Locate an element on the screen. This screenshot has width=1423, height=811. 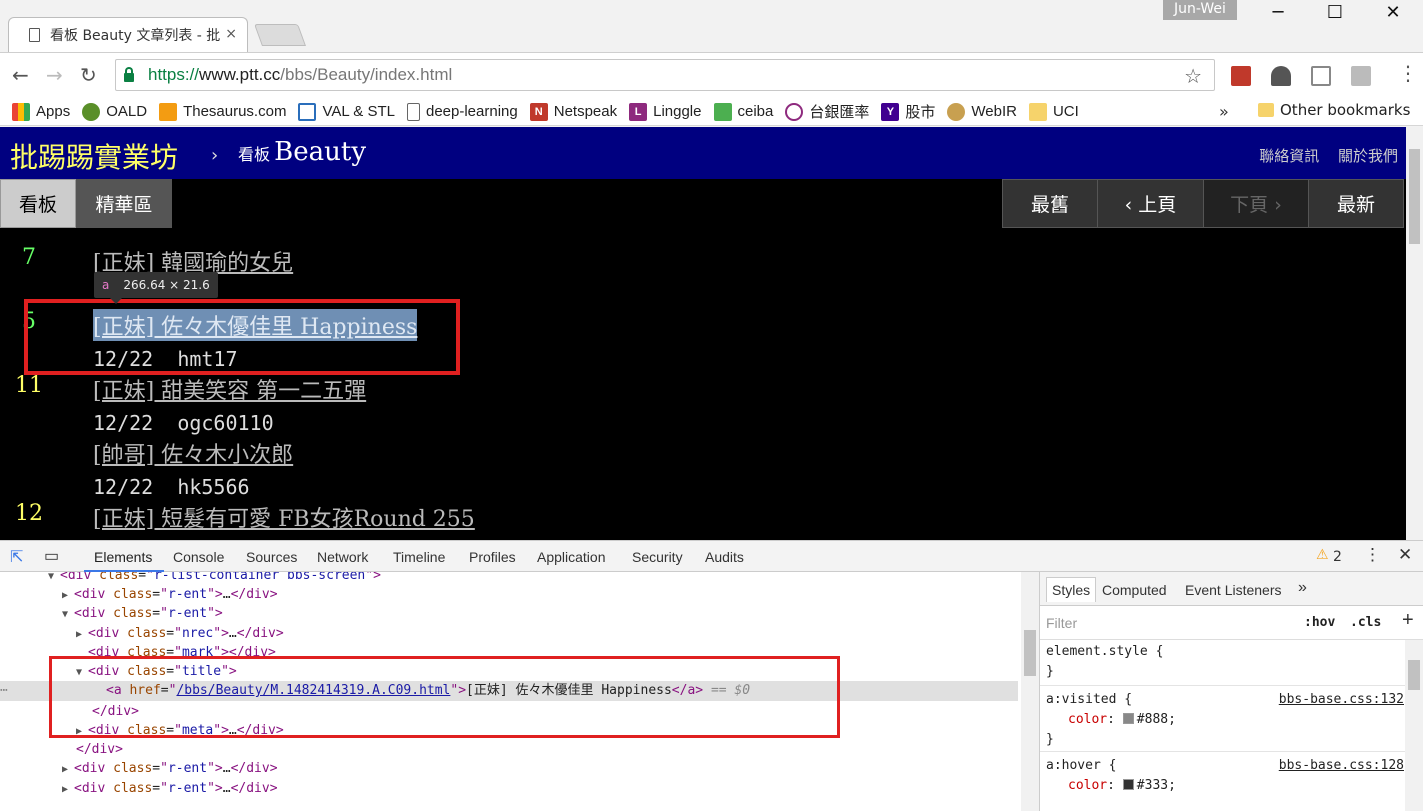
rule-selector: a:visited { is located at coordinates (1089, 699).